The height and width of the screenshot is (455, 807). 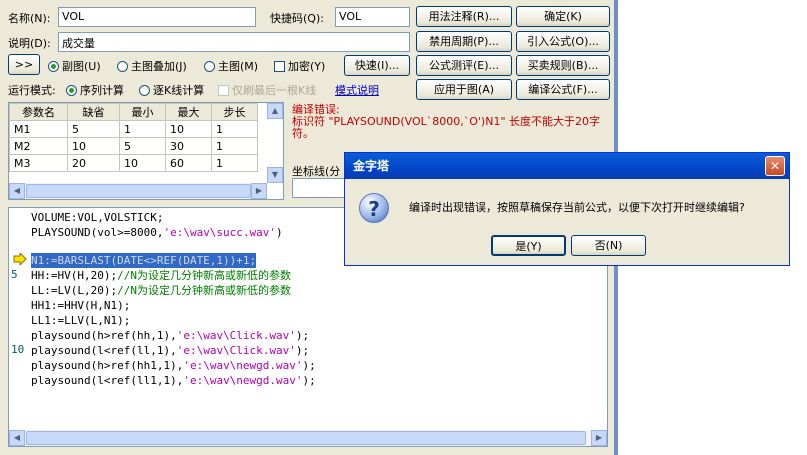 I want to click on radio-per-kline: 逐K线计算, so click(x=171, y=90).